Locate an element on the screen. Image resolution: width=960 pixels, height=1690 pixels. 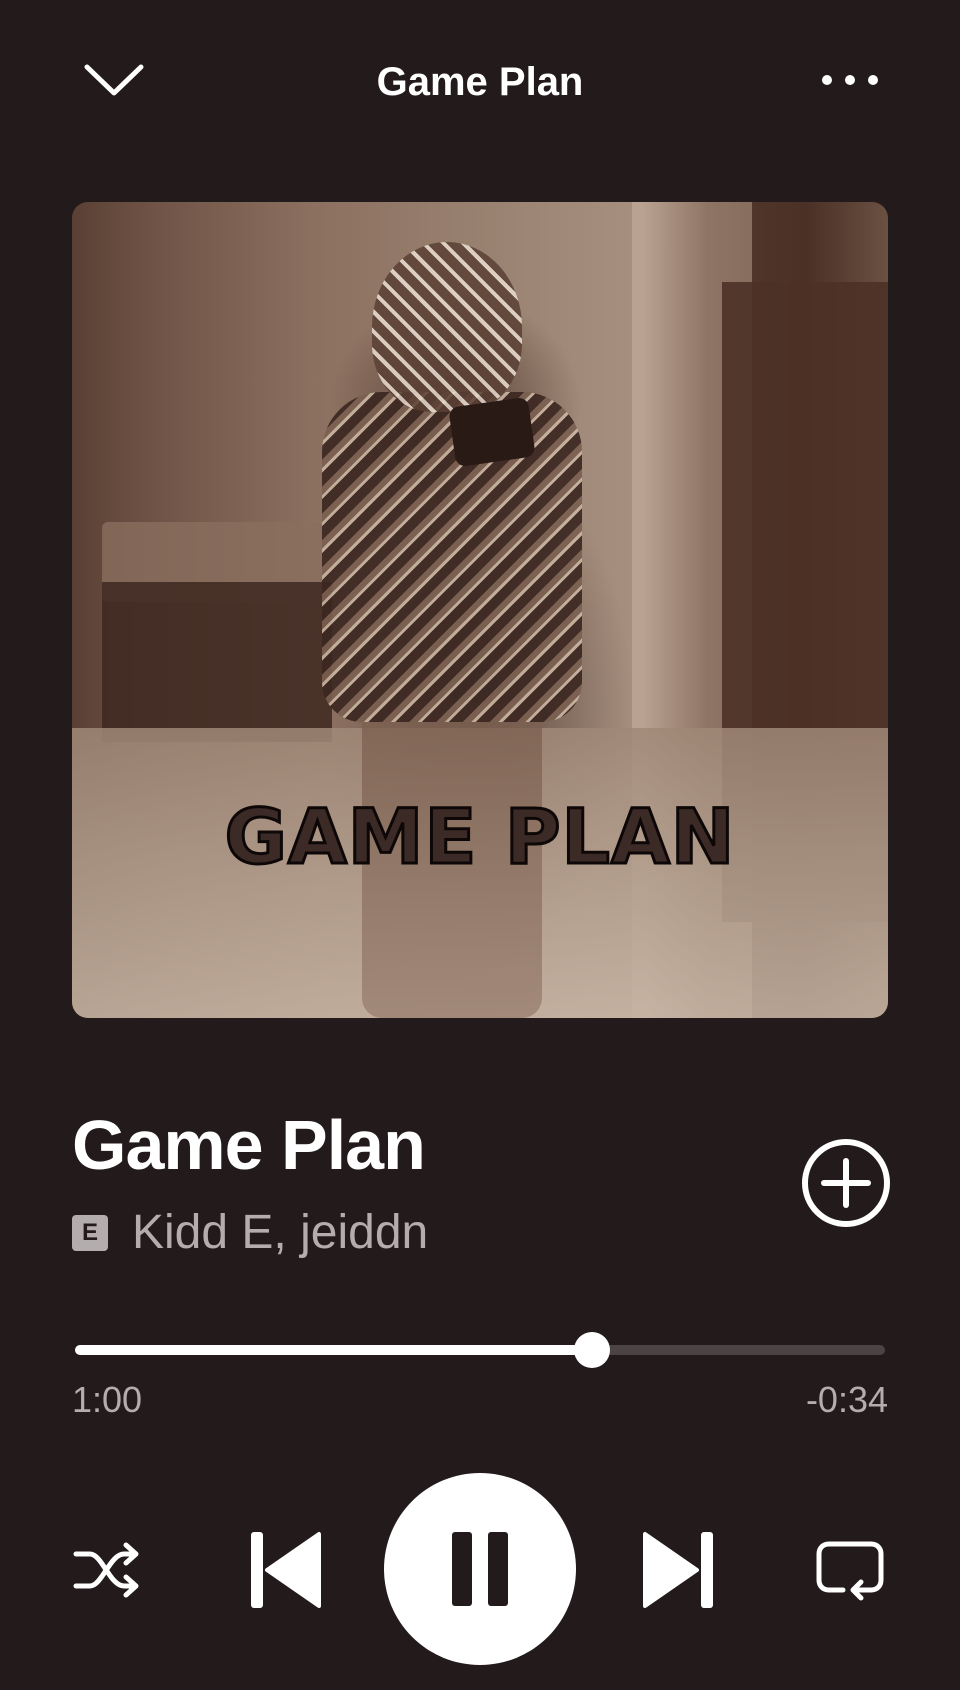
more-options-icon is located at coordinates (850, 80).